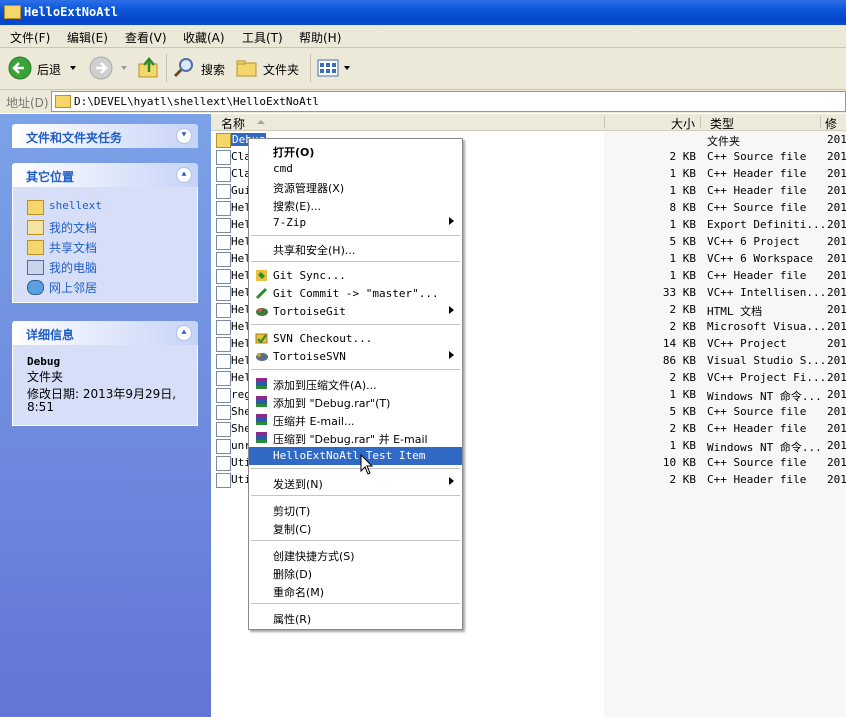 This screenshot has width=846, height=717. Describe the element at coordinates (281, 70) in the screenshot. I see `folders-label: 文件夹` at that location.